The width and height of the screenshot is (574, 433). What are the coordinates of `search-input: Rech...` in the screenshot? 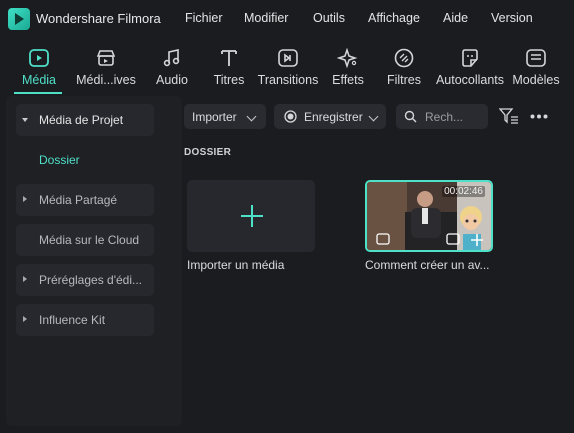 It's located at (442, 116).